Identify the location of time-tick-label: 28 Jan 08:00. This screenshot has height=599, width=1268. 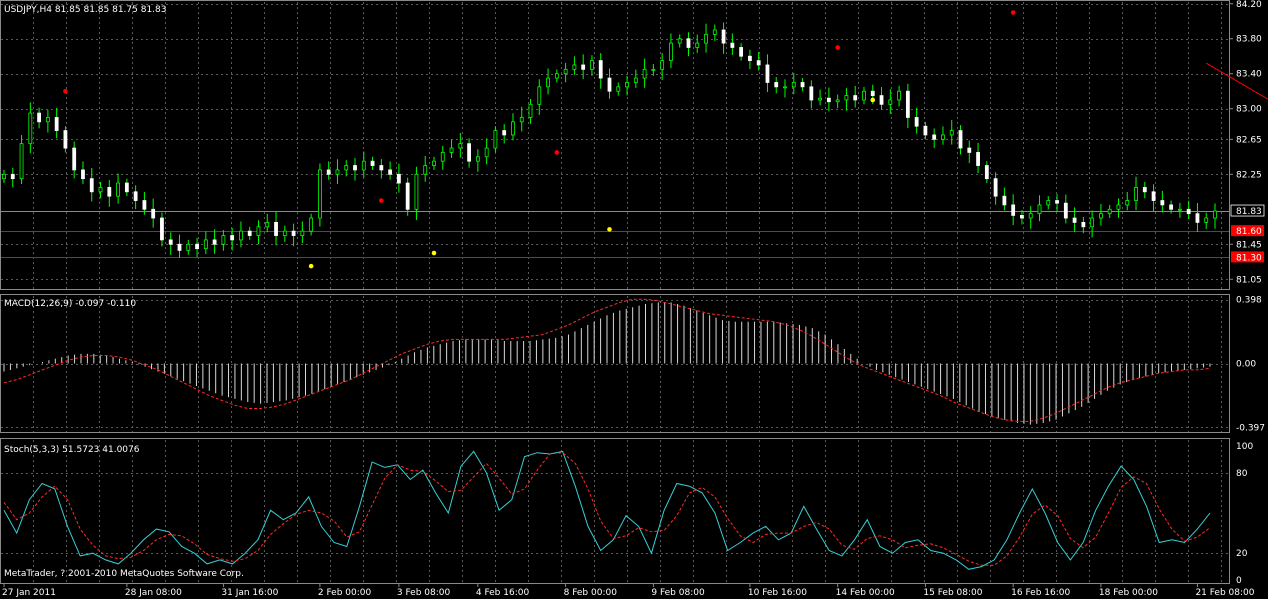
(153, 593).